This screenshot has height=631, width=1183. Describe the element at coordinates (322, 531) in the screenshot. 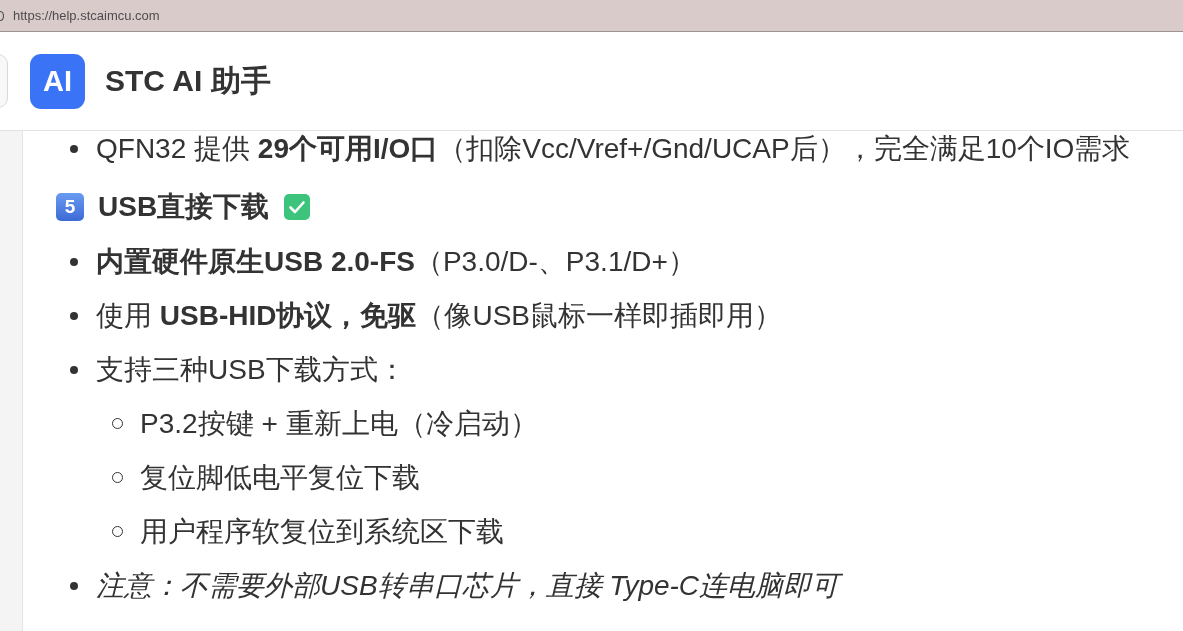

I see `list-text: 用户程序软复位到系统区下载` at that location.